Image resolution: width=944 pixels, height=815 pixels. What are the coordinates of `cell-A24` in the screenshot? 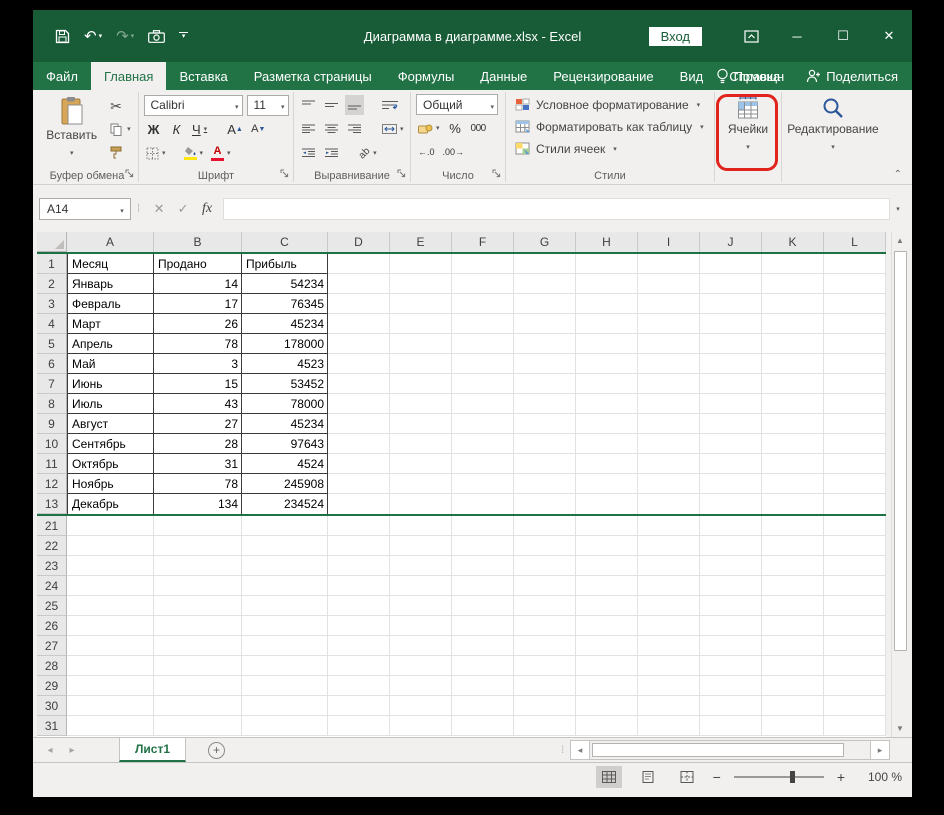 It's located at (110, 586).